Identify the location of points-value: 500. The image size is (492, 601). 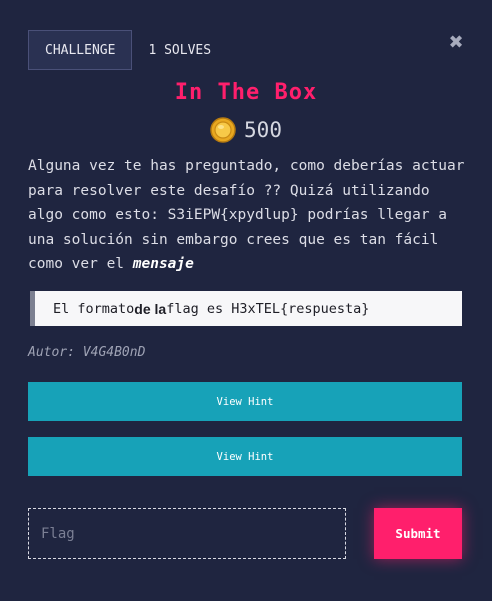
(263, 130).